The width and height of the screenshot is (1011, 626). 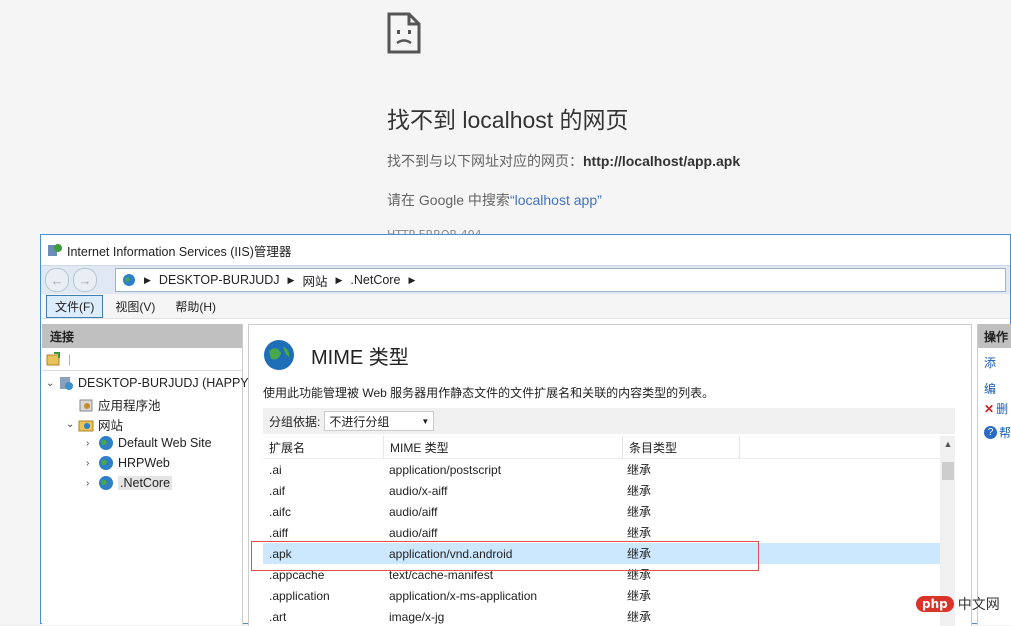 What do you see at coordinates (129, 483) in the screenshot?
I see `tree-node-netcore: › .NetCore` at bounding box center [129, 483].